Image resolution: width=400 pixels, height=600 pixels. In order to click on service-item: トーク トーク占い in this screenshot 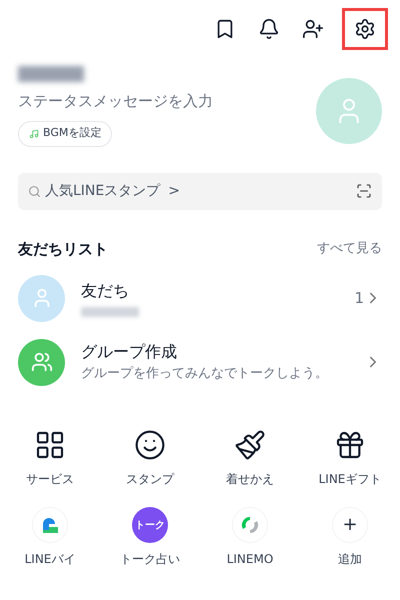, I will do `click(150, 537)`.